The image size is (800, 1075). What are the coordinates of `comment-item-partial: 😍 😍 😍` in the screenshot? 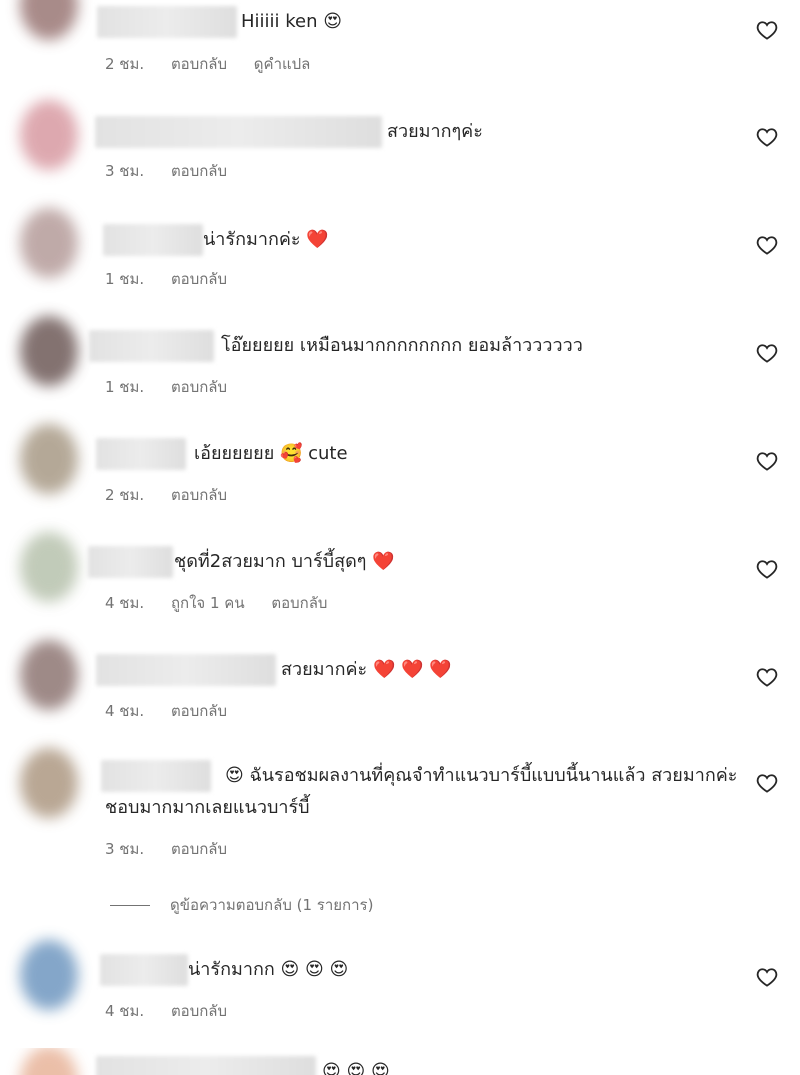 It's located at (400, 1061).